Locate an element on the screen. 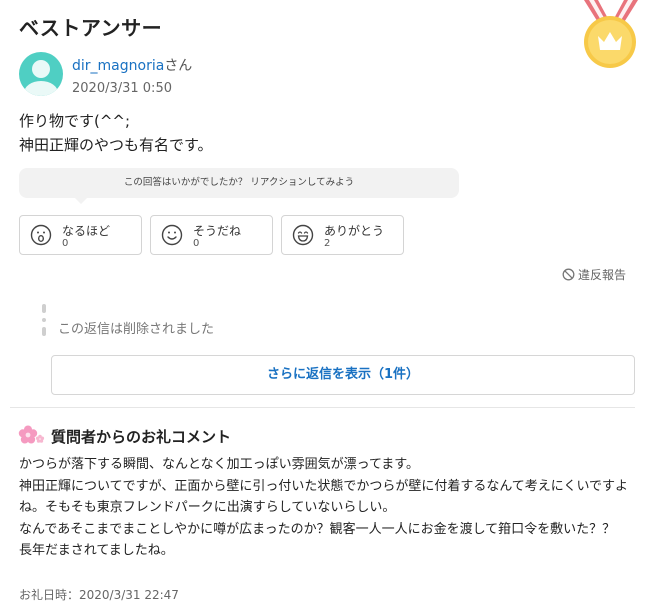 The width and height of the screenshot is (645, 616). grin-face-icon is located at coordinates (303, 235).